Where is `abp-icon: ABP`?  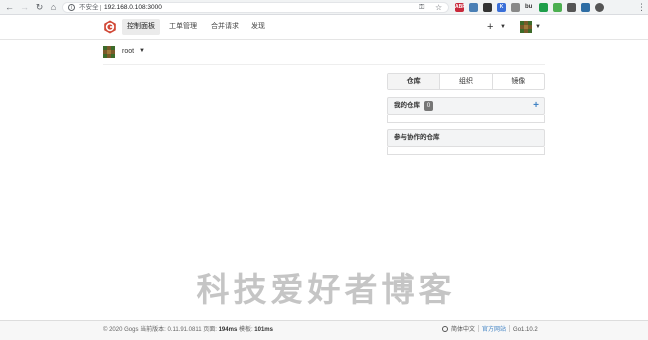 abp-icon: ABP is located at coordinates (460, 7).